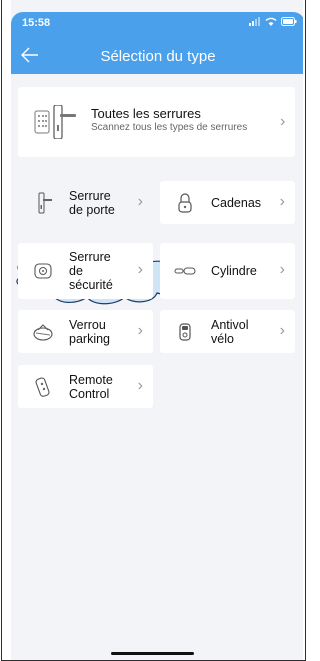 Image resolution: width=320 pixels, height=661 pixels. I want to click on tile-bike-lock: Antivol vélo ›, so click(227, 331).